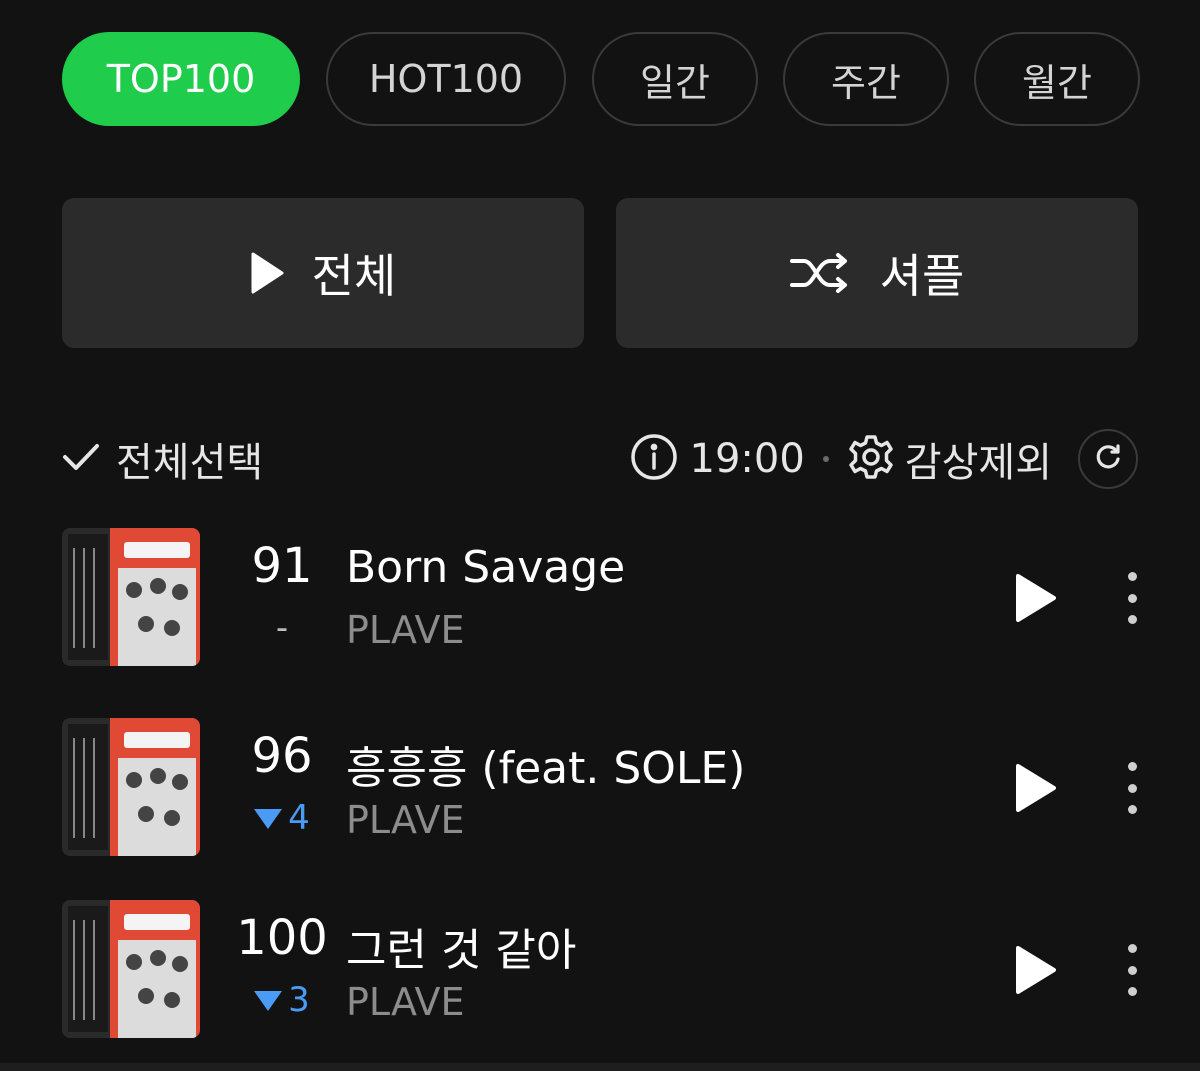  Describe the element at coordinates (654, 459) in the screenshot. I see `info-icon` at that location.